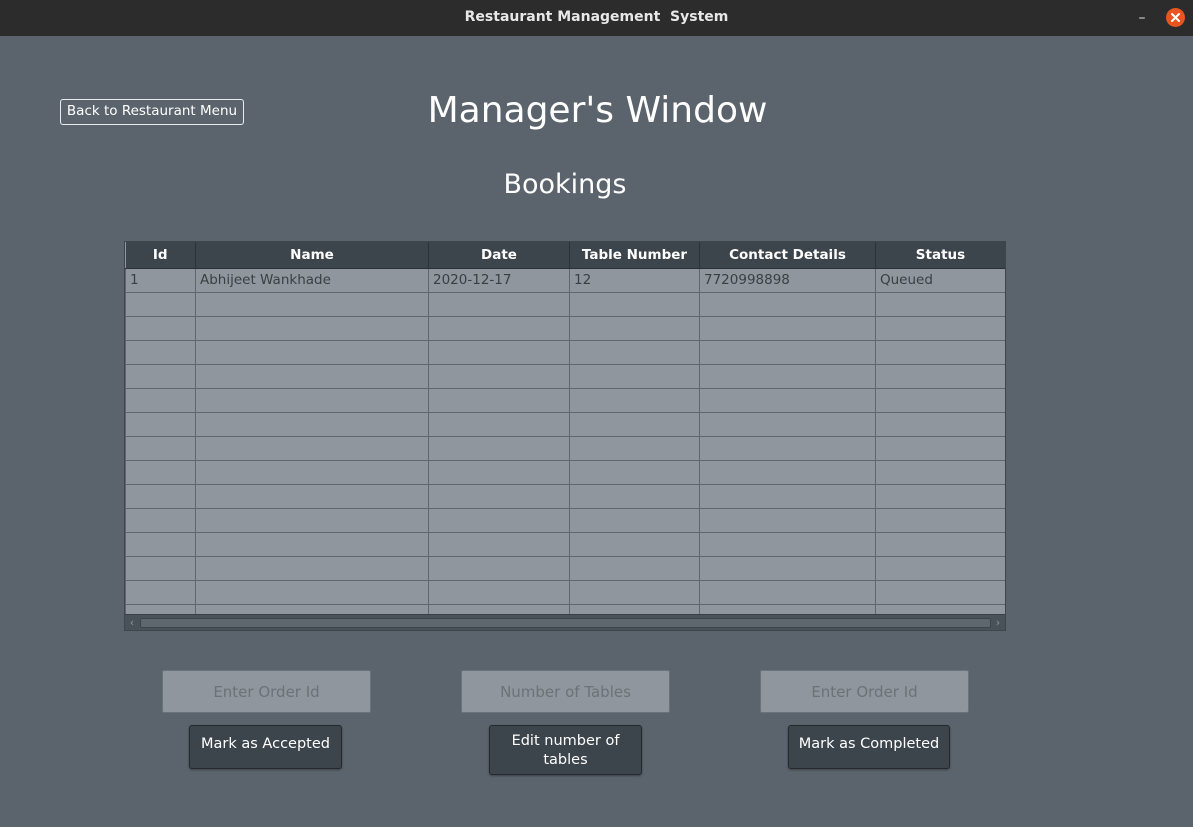 This screenshot has height=827, width=1193. What do you see at coordinates (265, 747) in the screenshot?
I see `mark-accepted-button: Mark as Accepted` at bounding box center [265, 747].